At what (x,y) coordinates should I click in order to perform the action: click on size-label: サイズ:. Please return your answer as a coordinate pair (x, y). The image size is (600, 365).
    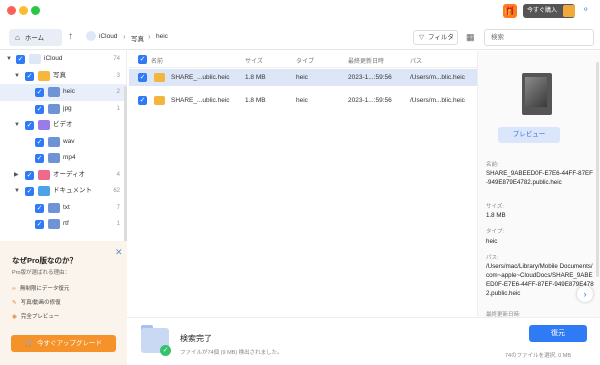
    Looking at the image, I should click on (495, 207).